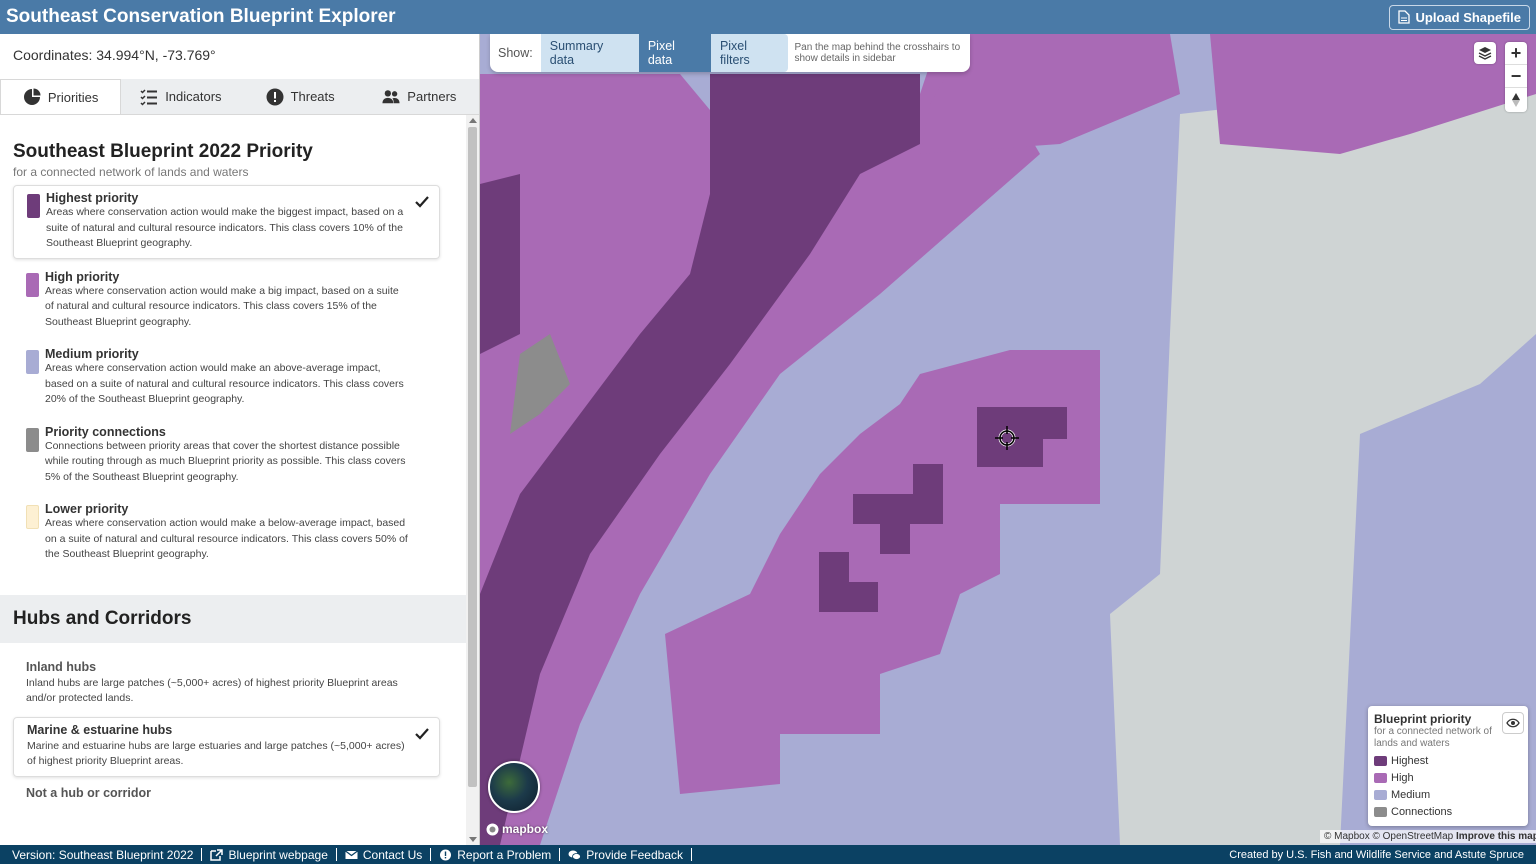  I want to click on footer-link-webpage: Blueprint webpage, so click(269, 855).